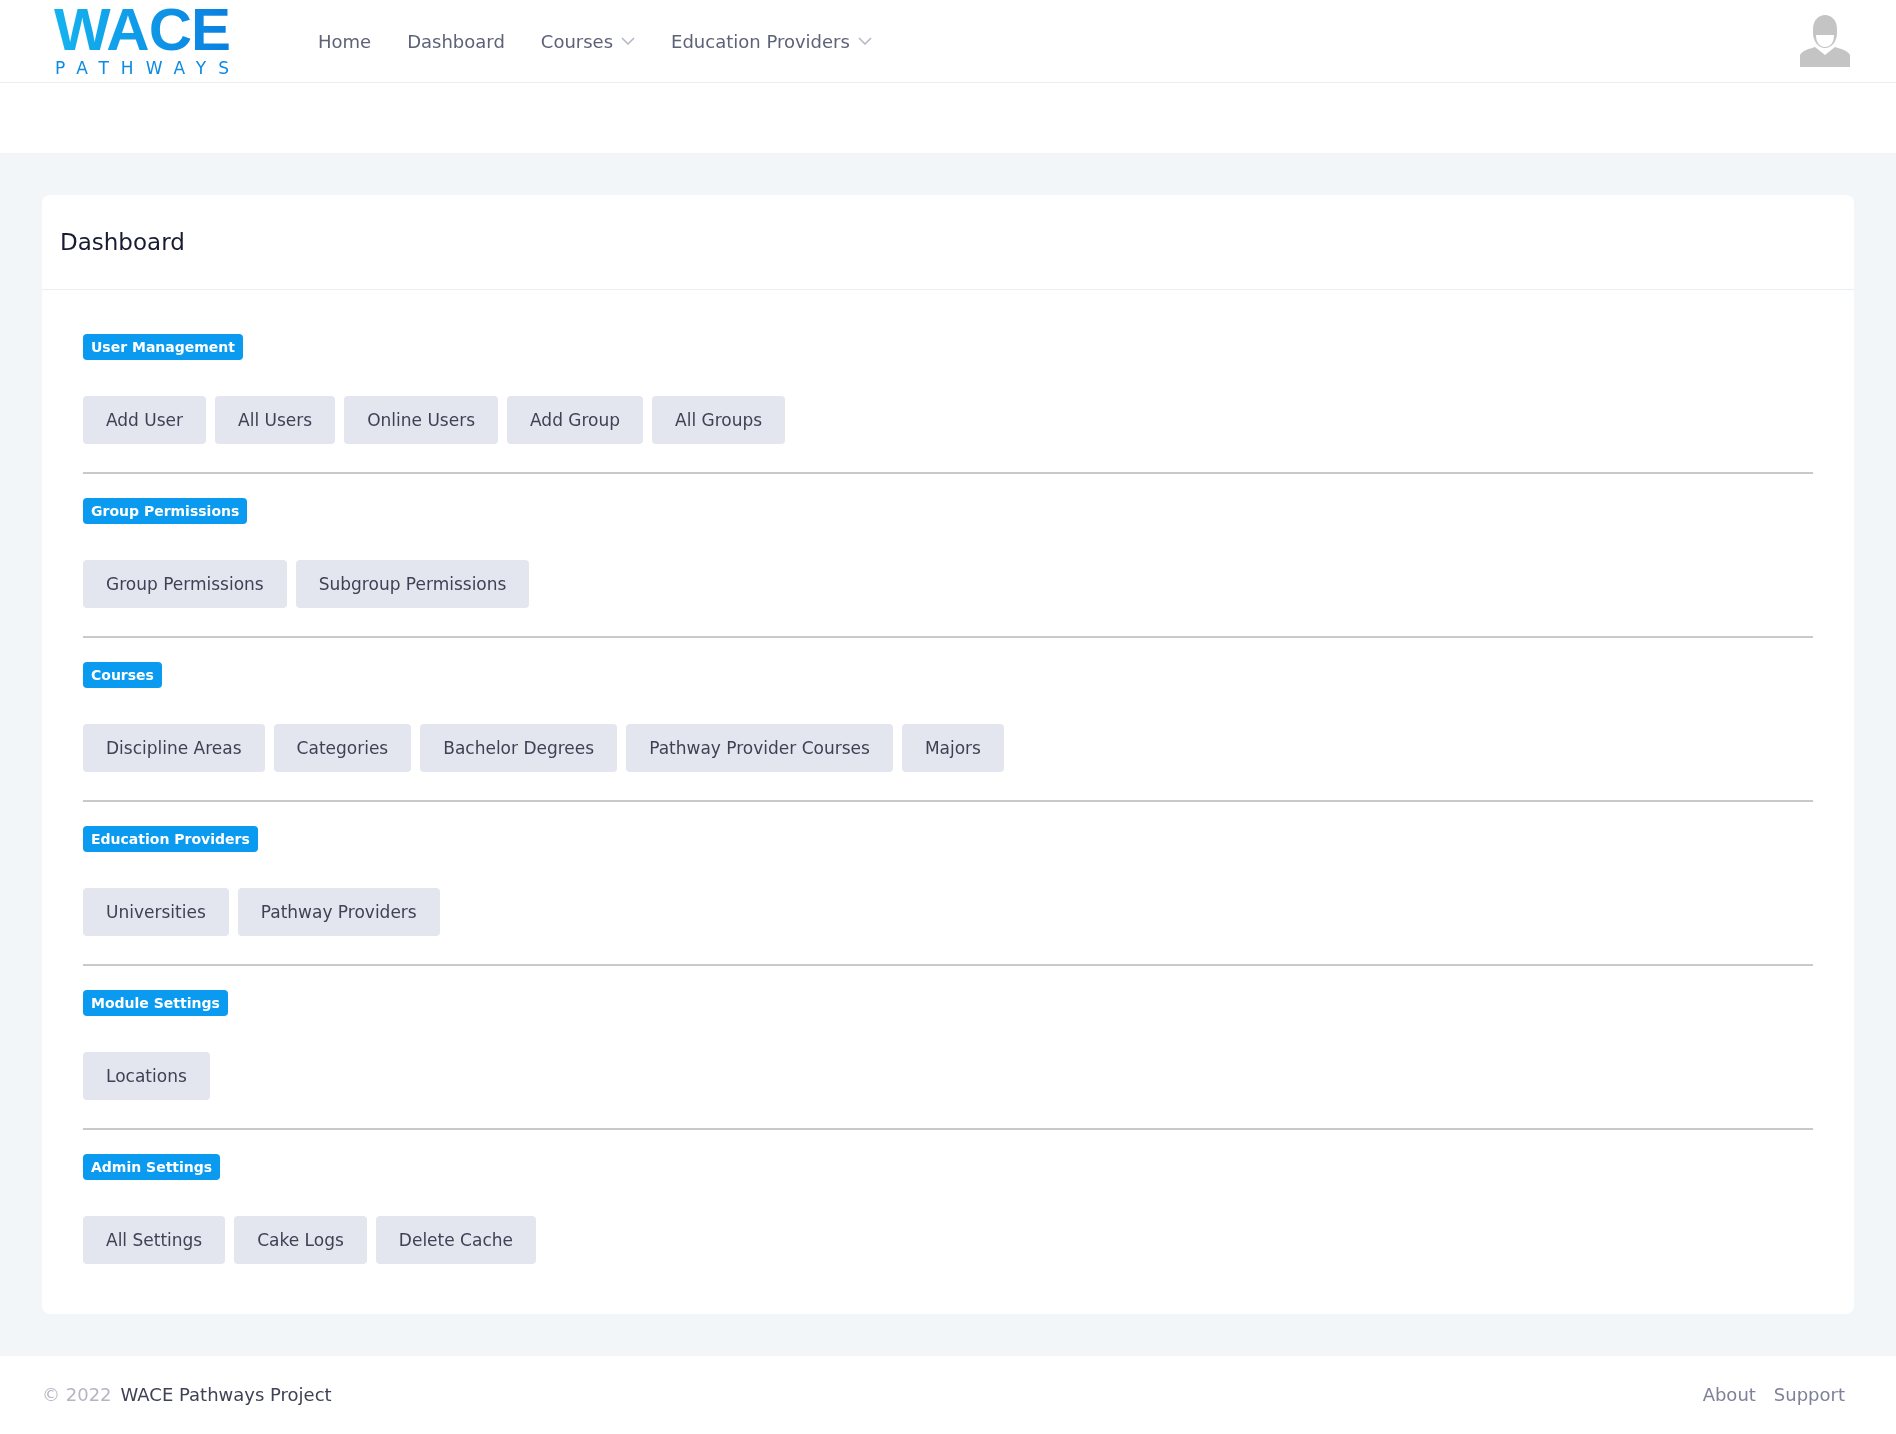  I want to click on section-label: User Management, so click(163, 346).